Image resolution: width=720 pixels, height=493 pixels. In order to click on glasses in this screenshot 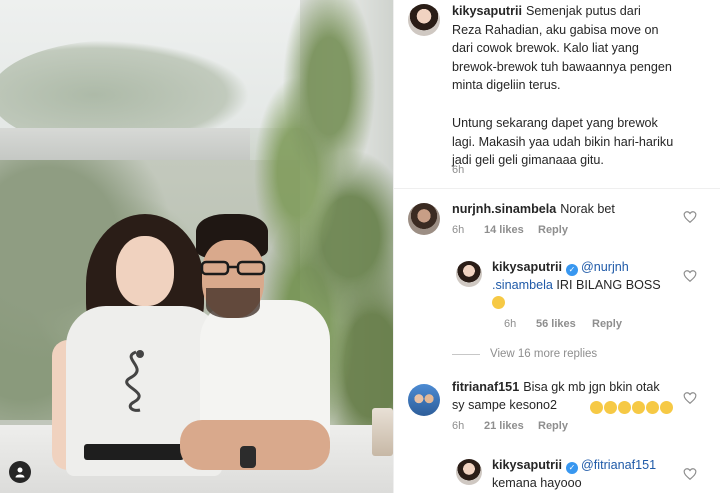, I will do `click(233, 268)`.